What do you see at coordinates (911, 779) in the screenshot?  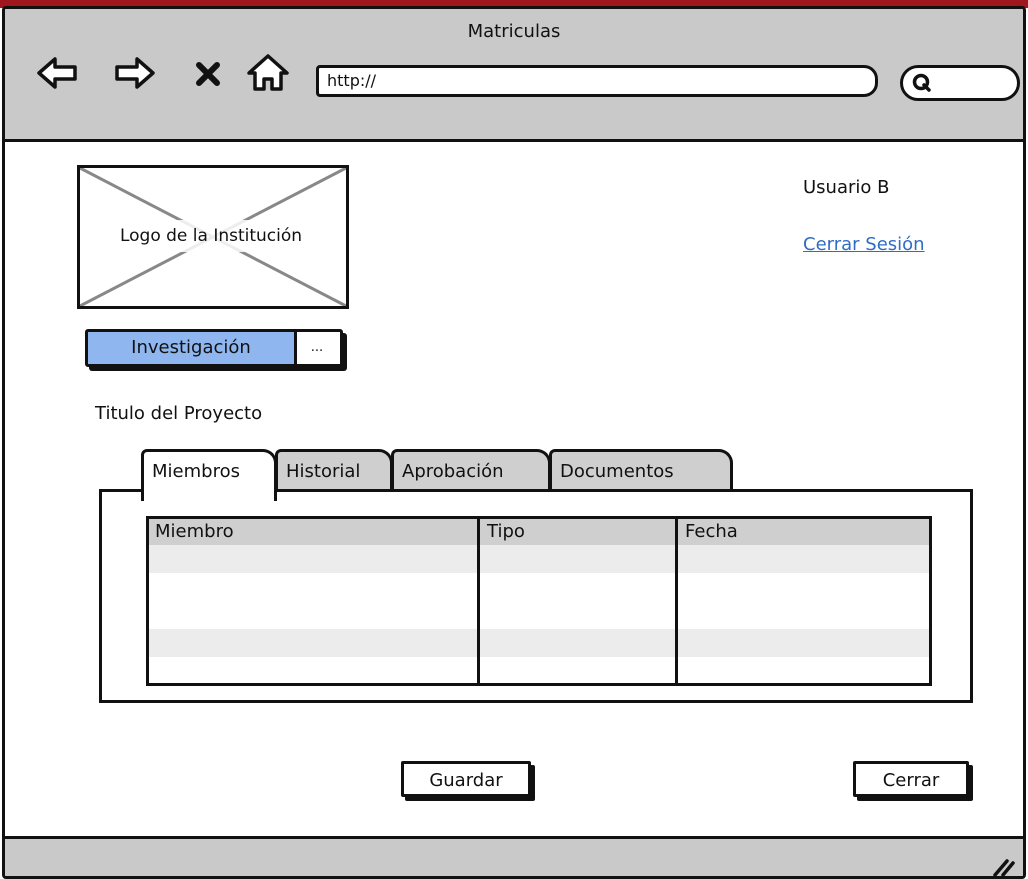 I see `close-button: Cerrar` at bounding box center [911, 779].